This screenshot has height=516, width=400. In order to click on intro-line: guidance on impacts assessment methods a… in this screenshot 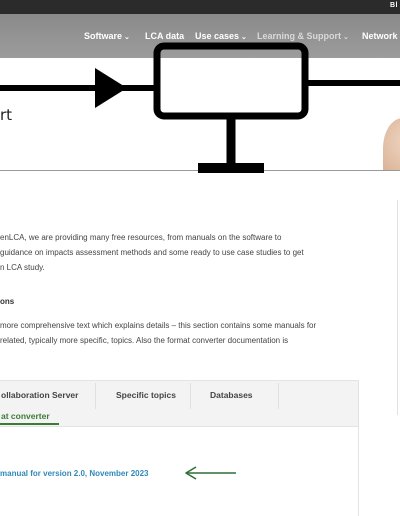, I will do `click(152, 252)`.